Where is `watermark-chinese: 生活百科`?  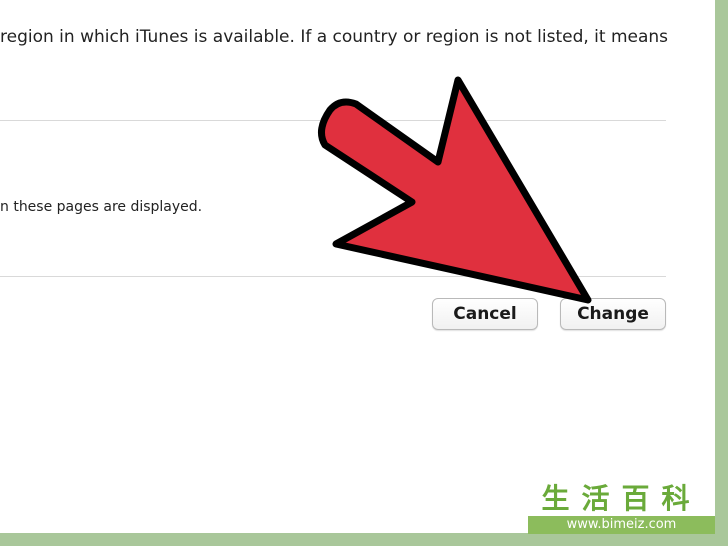 watermark-chinese: 生活百科 is located at coordinates (621, 498).